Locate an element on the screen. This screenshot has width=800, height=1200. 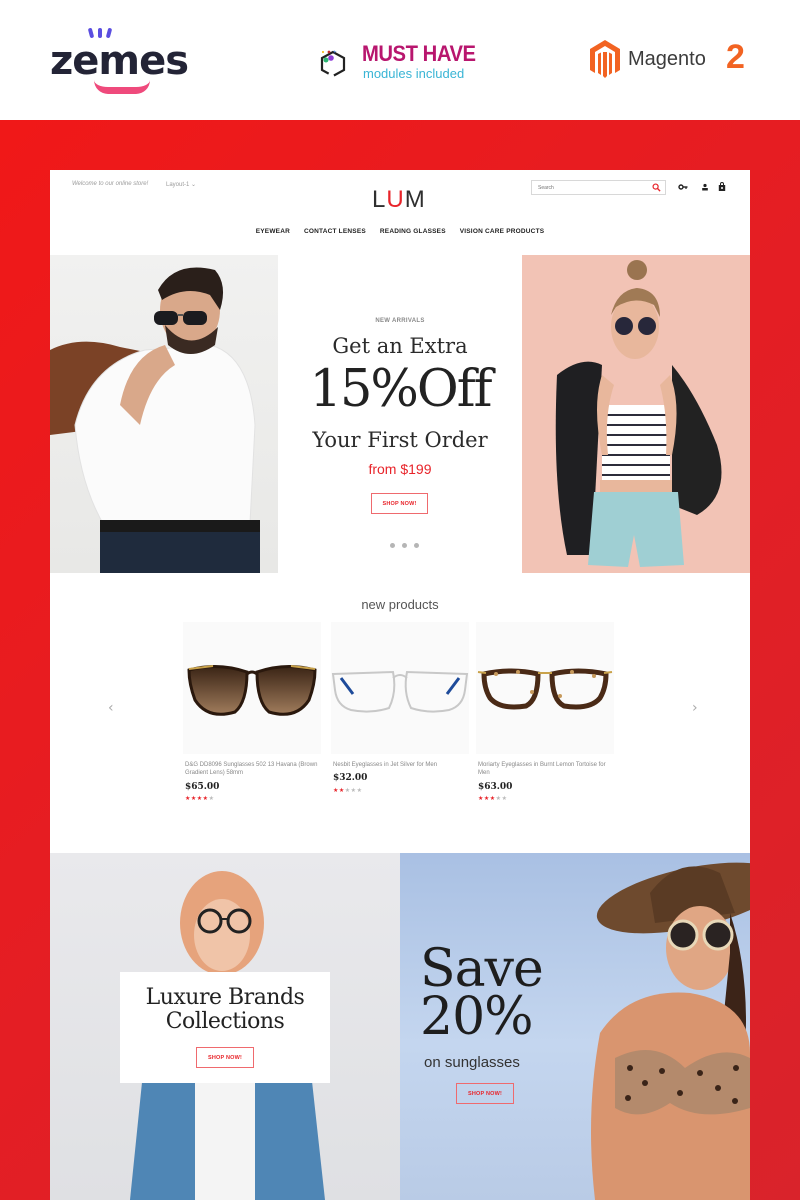
must-have-title: MUST HAVE is located at coordinates (419, 53).